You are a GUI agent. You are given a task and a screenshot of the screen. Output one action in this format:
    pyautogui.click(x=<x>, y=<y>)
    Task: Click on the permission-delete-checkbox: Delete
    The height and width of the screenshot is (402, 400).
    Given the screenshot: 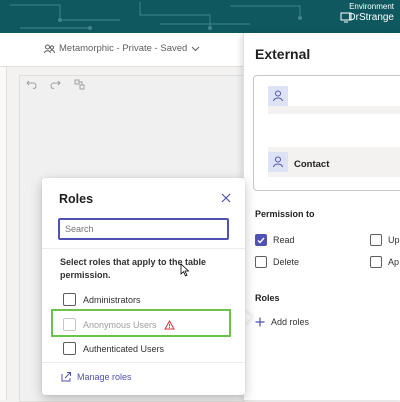 What is the action you would take?
    pyautogui.click(x=277, y=262)
    